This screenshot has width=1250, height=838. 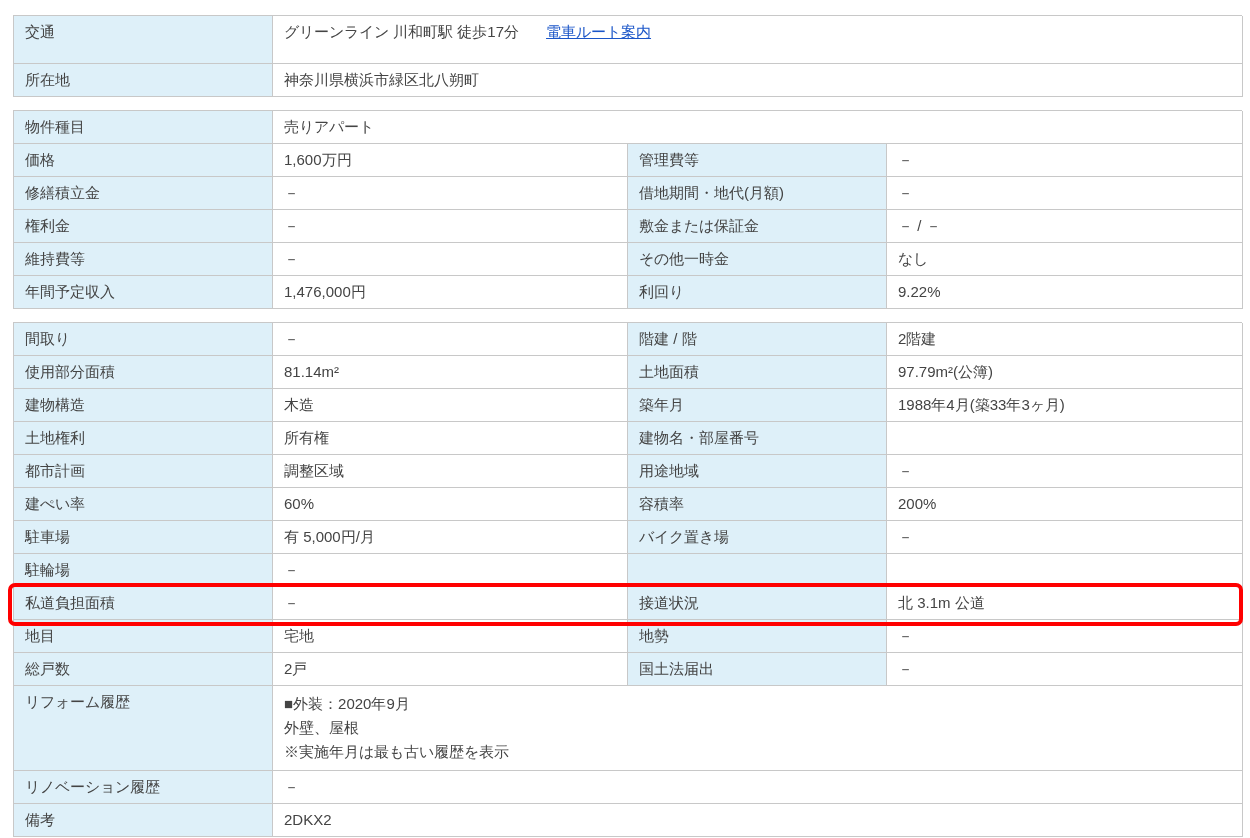 What do you see at coordinates (143, 504) in the screenshot?
I see `field-label: 建ぺい率` at bounding box center [143, 504].